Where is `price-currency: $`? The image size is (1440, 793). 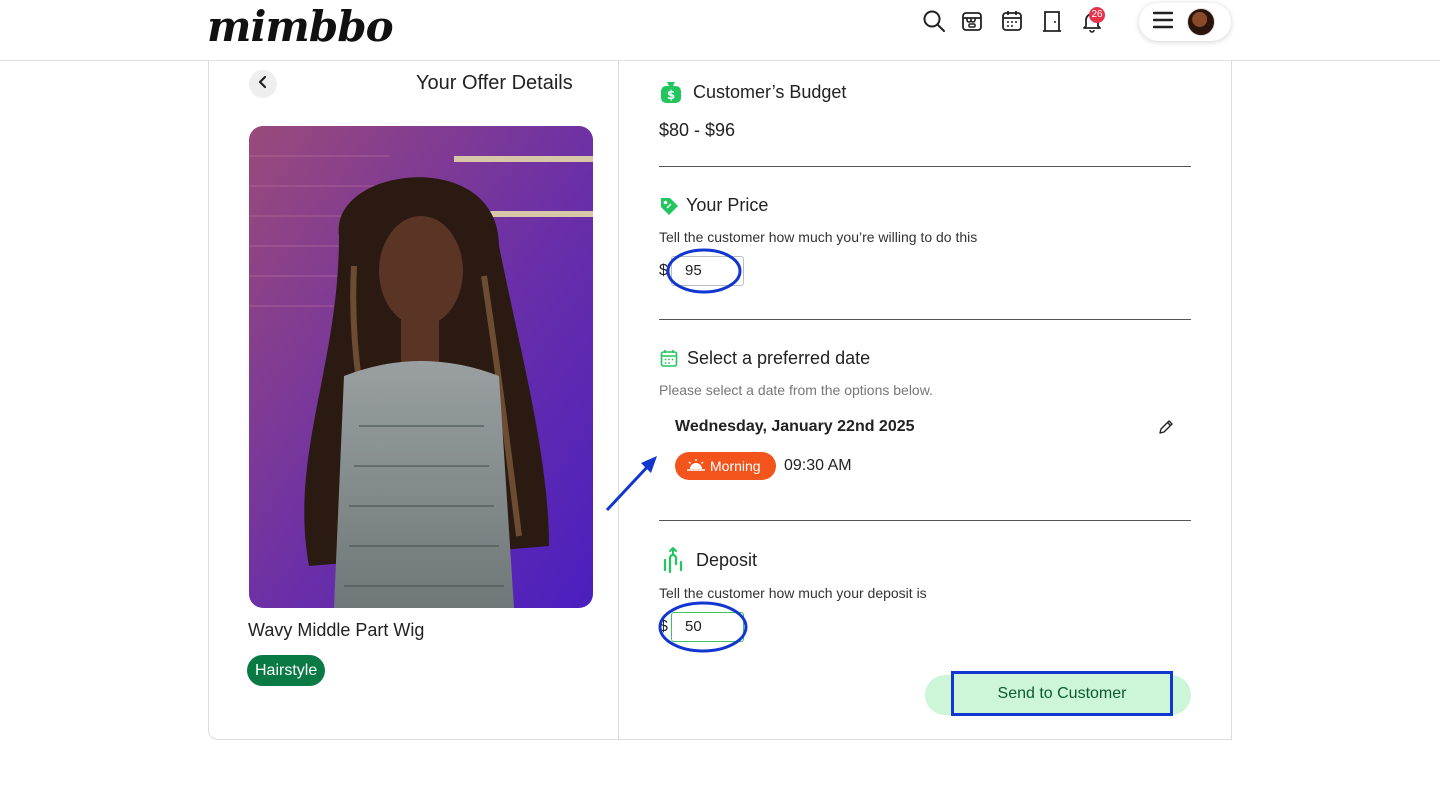 price-currency: $ is located at coordinates (663, 270).